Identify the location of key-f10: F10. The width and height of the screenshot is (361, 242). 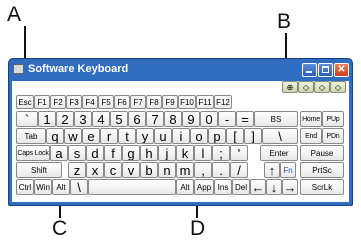
(187, 102).